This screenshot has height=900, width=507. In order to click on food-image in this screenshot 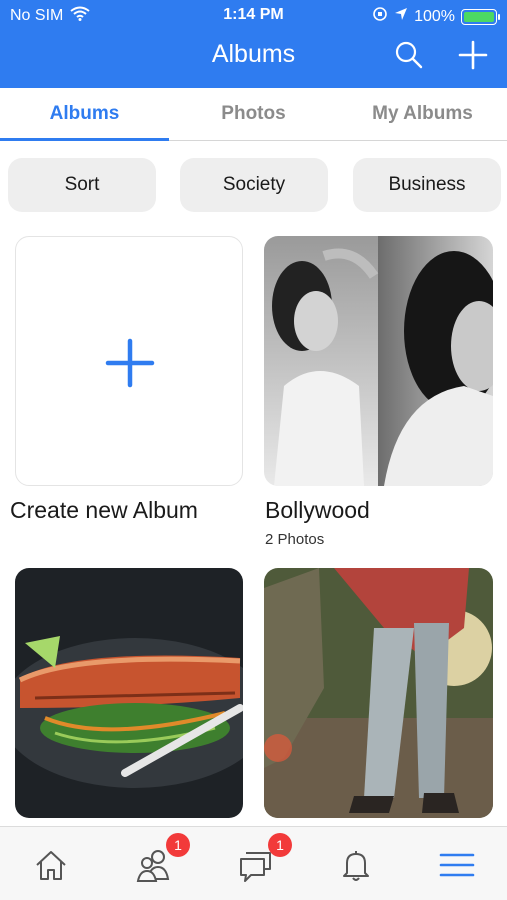, I will do `click(129, 693)`.